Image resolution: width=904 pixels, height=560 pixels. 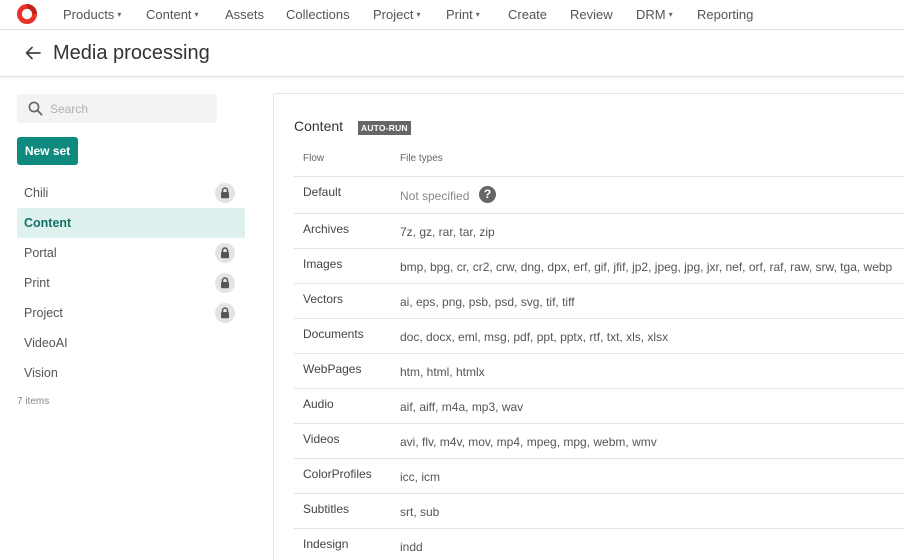 I want to click on nav-item-label: Project, so click(x=393, y=14).